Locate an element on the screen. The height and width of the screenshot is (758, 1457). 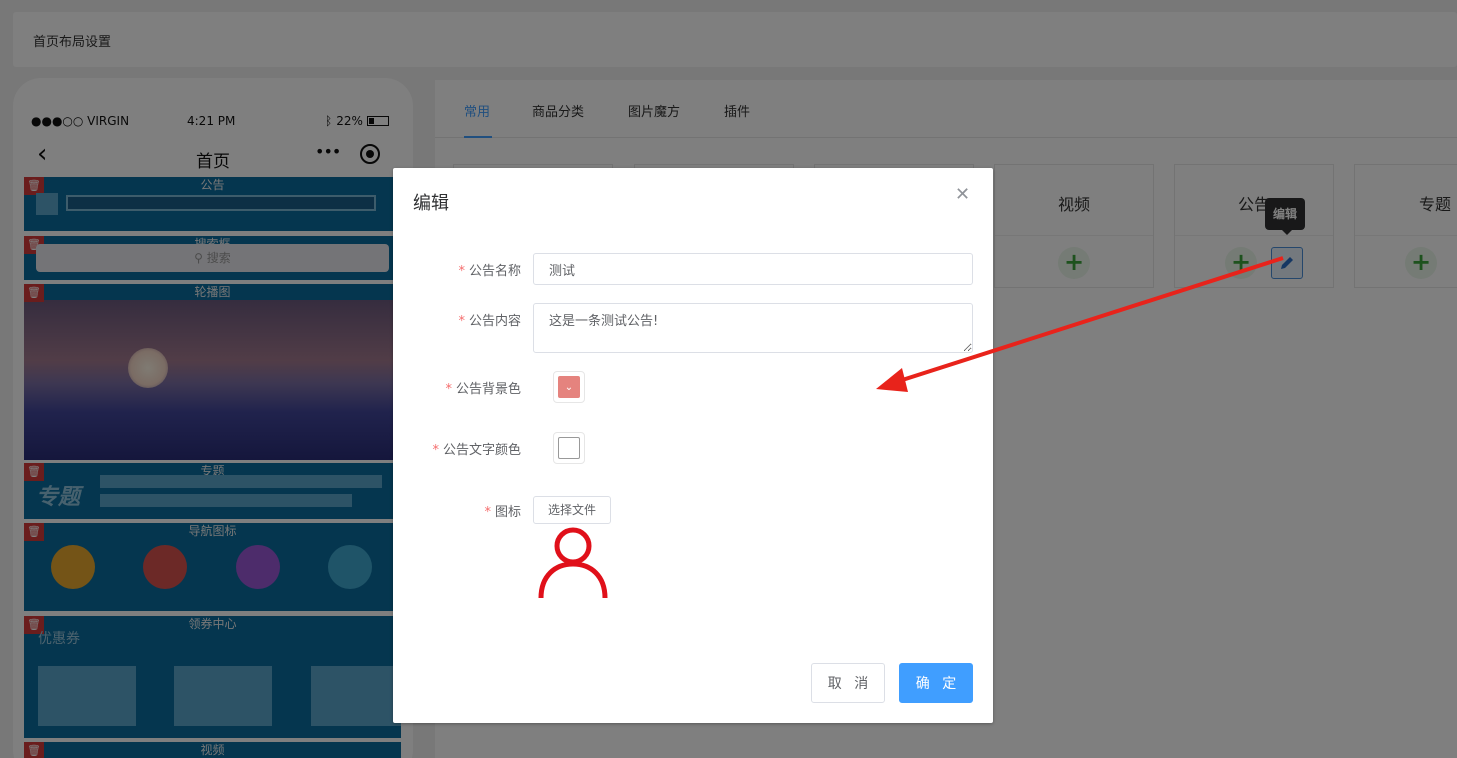
user-icon is located at coordinates (573, 562).